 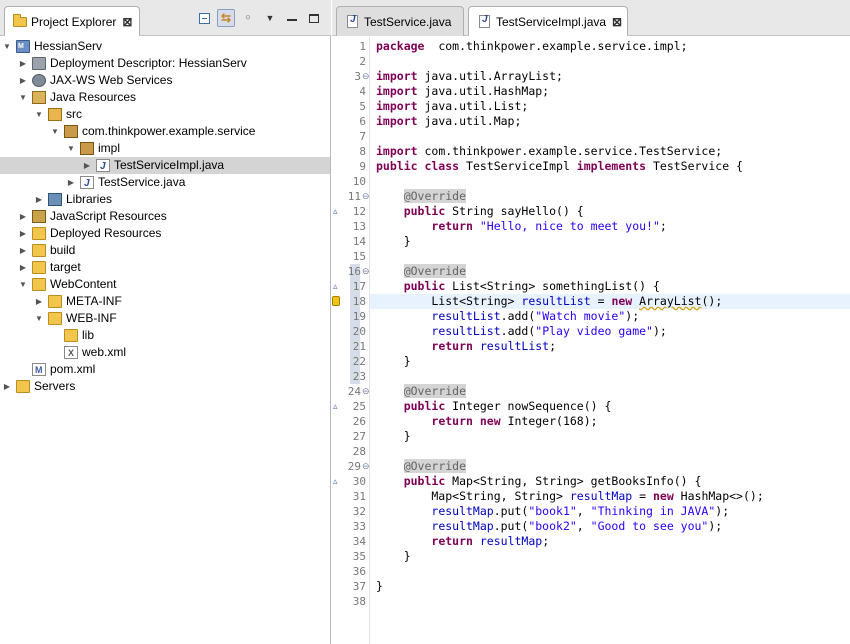 What do you see at coordinates (452, 106) in the screenshot?
I see `code-line: import java.util.List;` at bounding box center [452, 106].